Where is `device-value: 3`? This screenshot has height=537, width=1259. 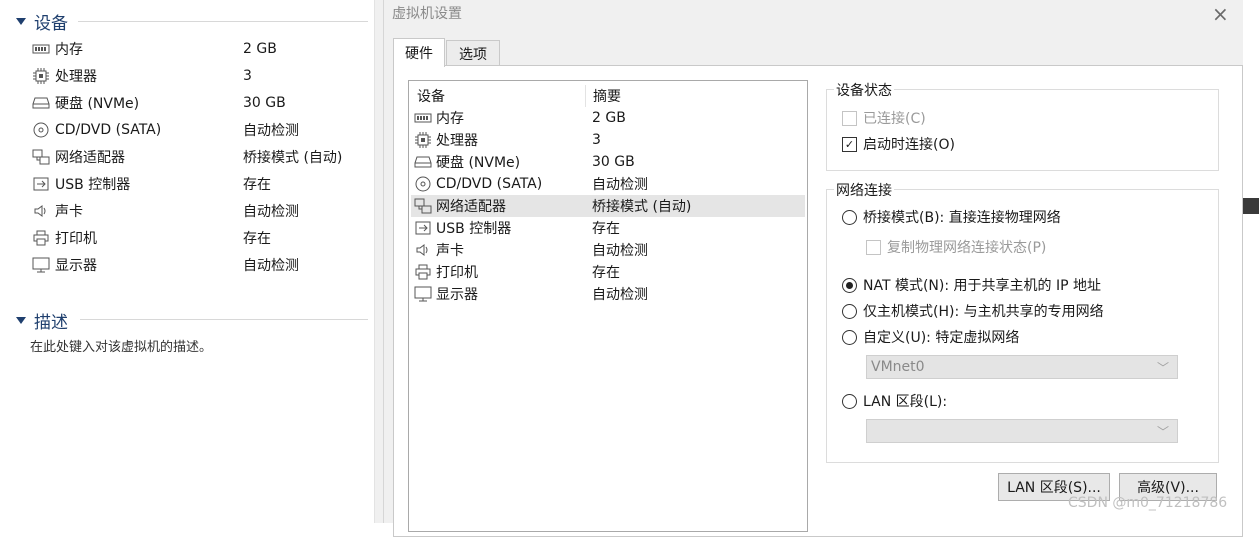
device-value: 3 is located at coordinates (247, 75).